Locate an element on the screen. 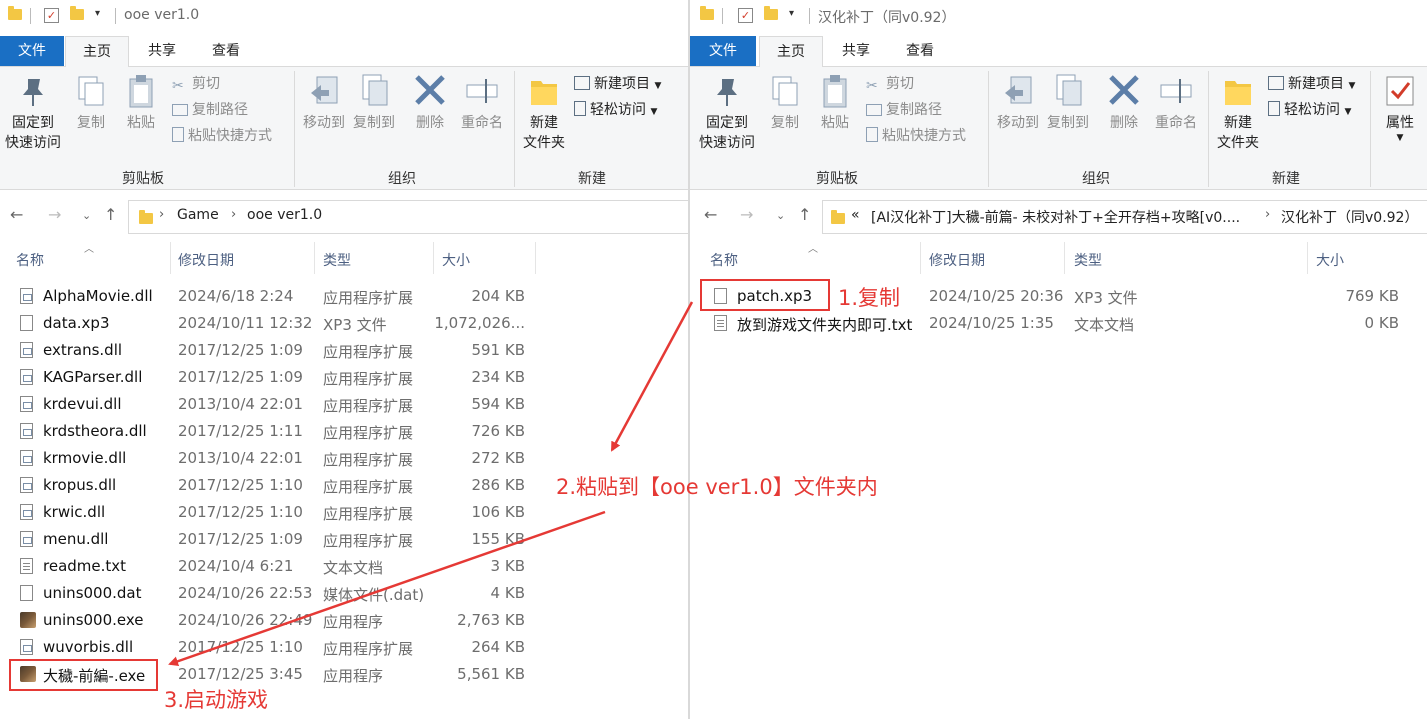  file-row: krdevui.dll 2013/10/4 22:01 应用程序扩展 594 KB is located at coordinates (344, 404).